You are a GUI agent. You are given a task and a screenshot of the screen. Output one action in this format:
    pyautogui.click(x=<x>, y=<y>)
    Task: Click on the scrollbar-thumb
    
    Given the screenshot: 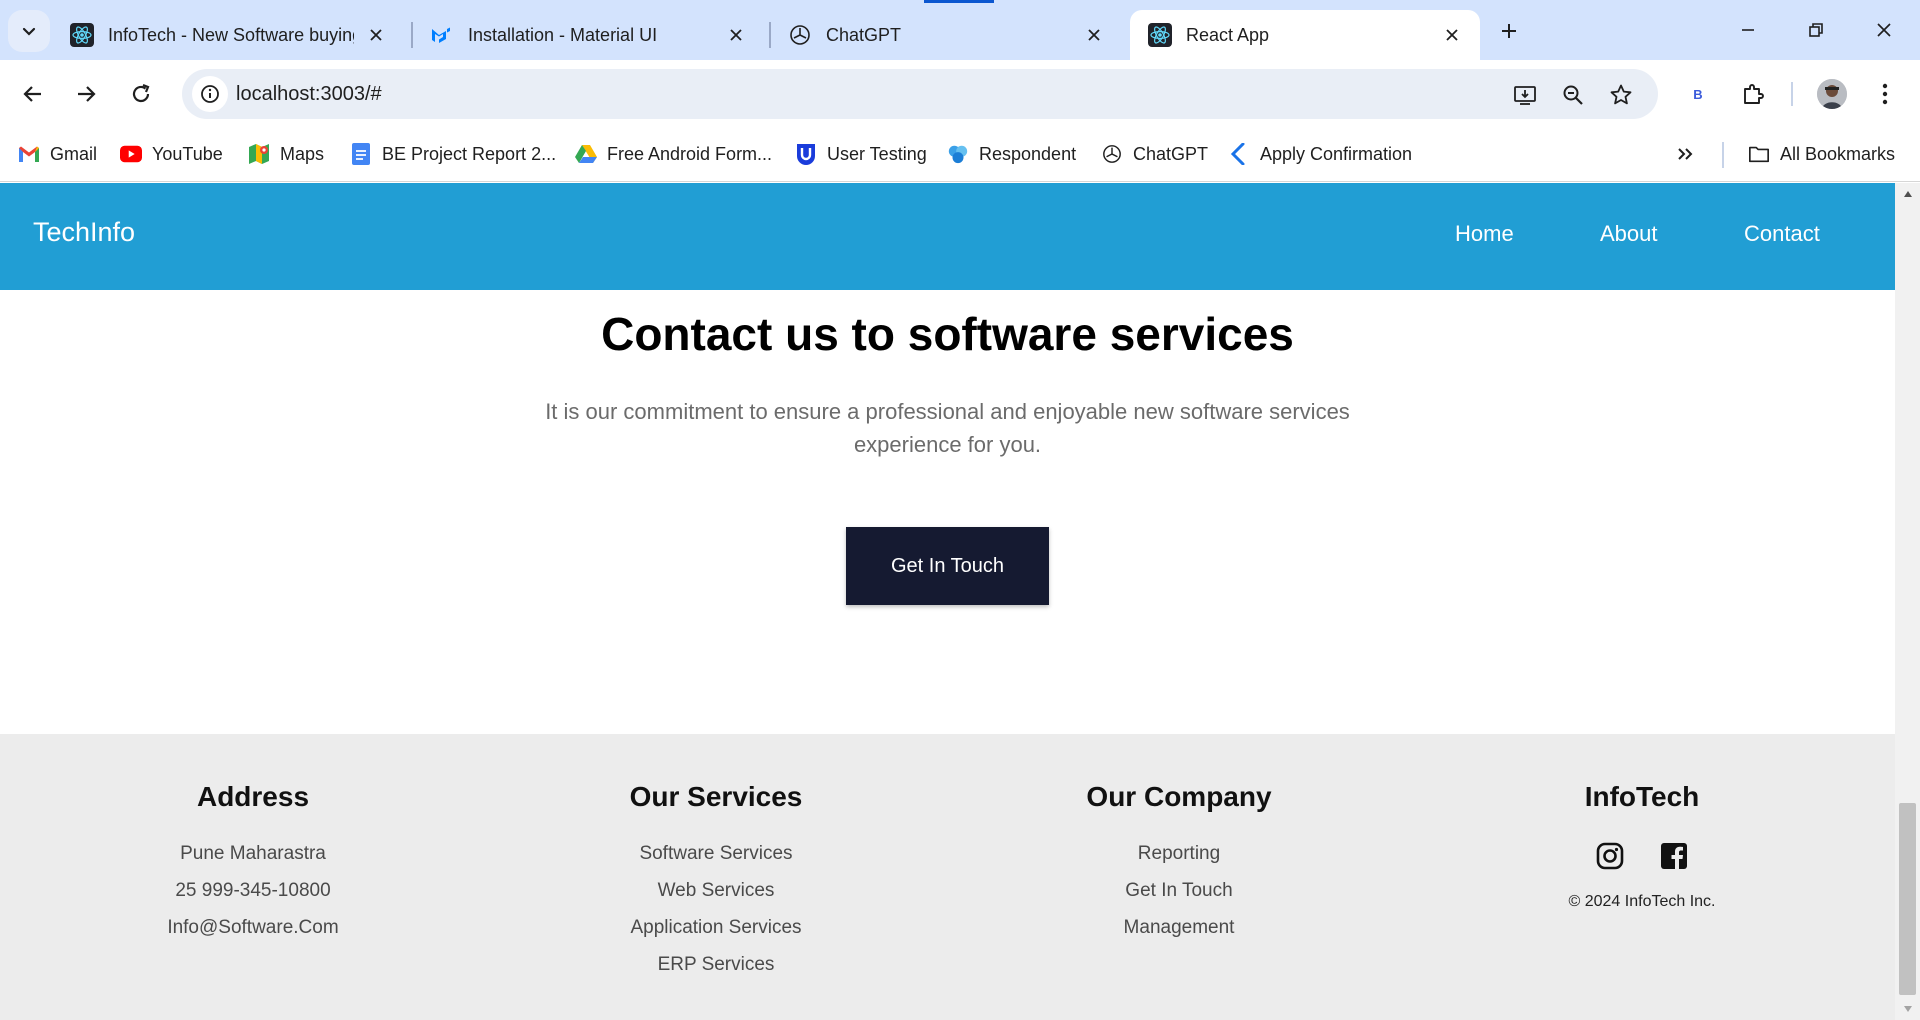 What is the action you would take?
    pyautogui.click(x=1907, y=899)
    